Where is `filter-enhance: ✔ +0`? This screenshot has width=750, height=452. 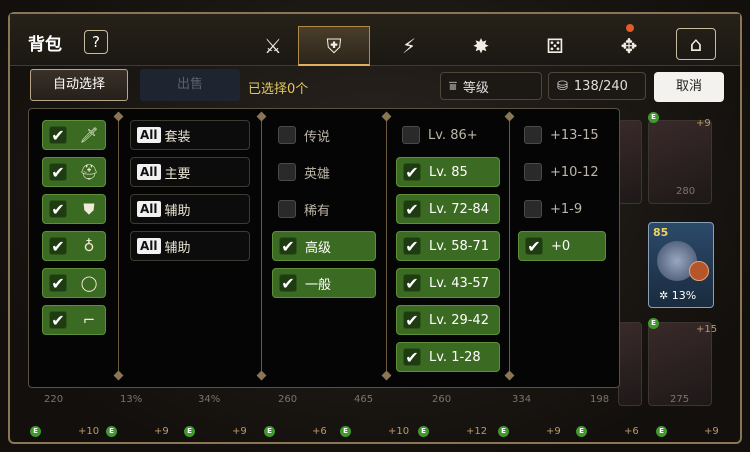
filter-enhance: ✔ +0 is located at coordinates (562, 246).